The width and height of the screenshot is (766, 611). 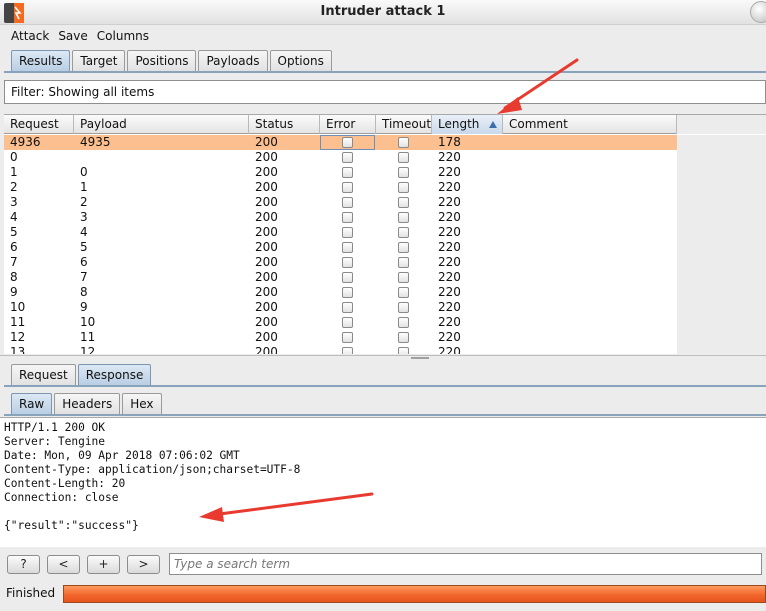 What do you see at coordinates (43, 375) in the screenshot?
I see `tab-request: Request` at bounding box center [43, 375].